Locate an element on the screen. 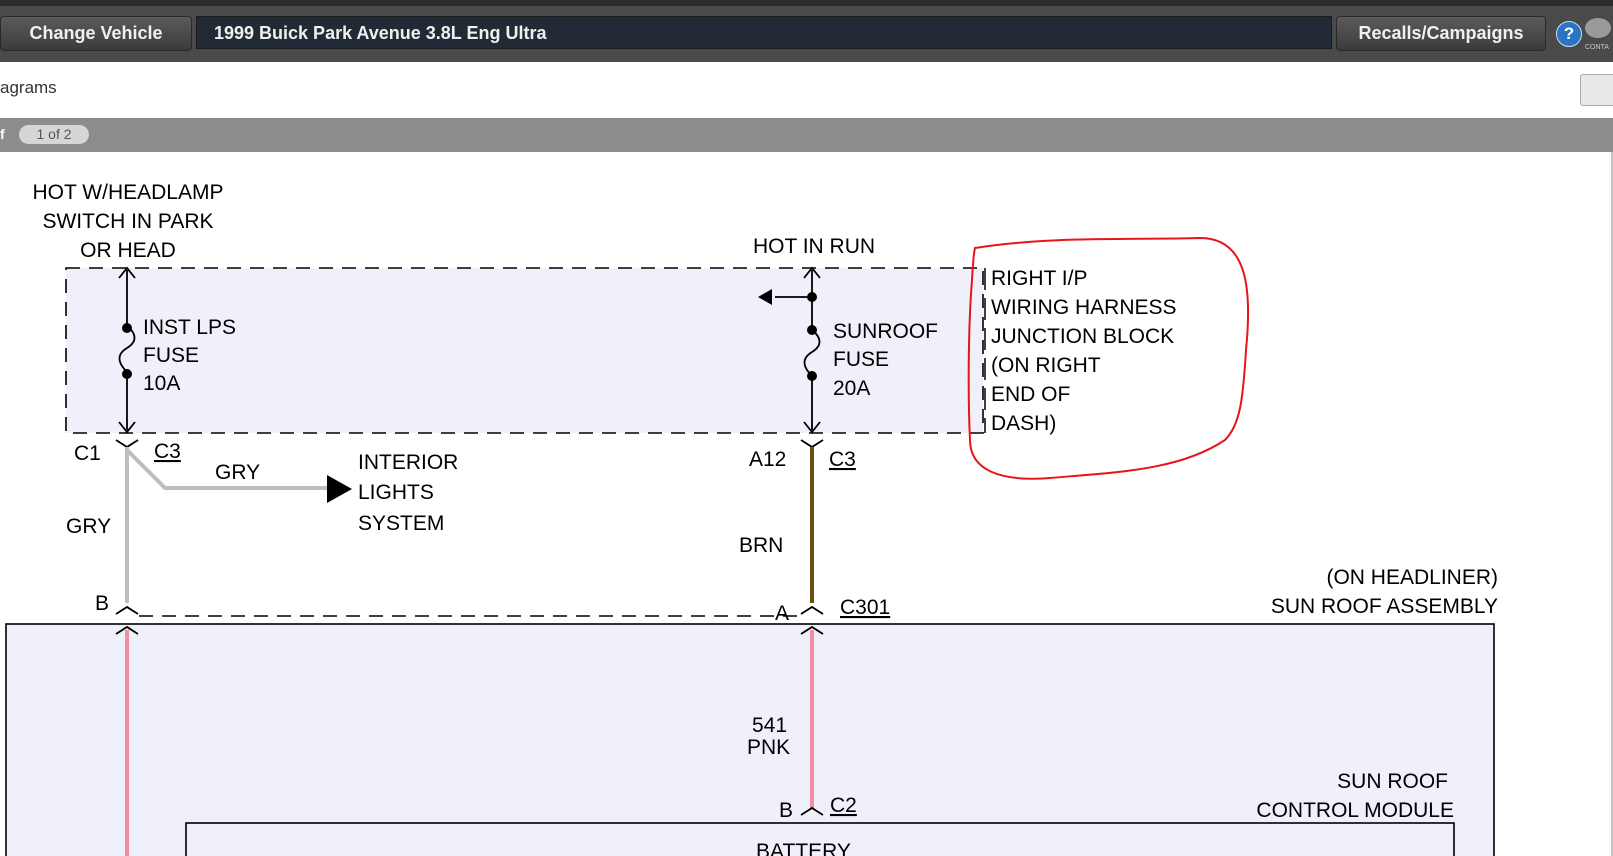 Image resolution: width=1613 pixels, height=856 pixels. connector-b-c2: B is located at coordinates (786, 810).